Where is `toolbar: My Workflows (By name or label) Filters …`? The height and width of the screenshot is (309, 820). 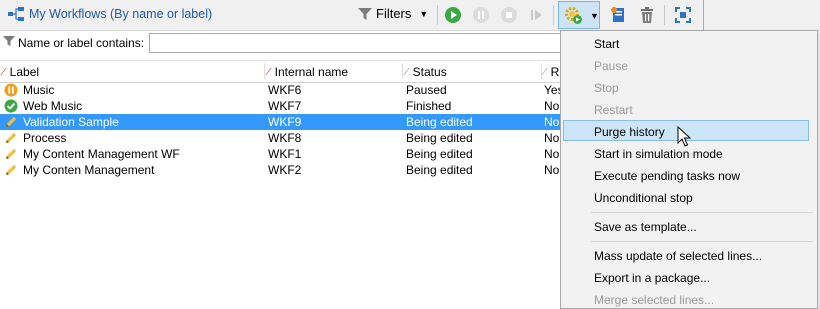 toolbar: My Workflows (By name or label) Filters … is located at coordinates (410, 15).